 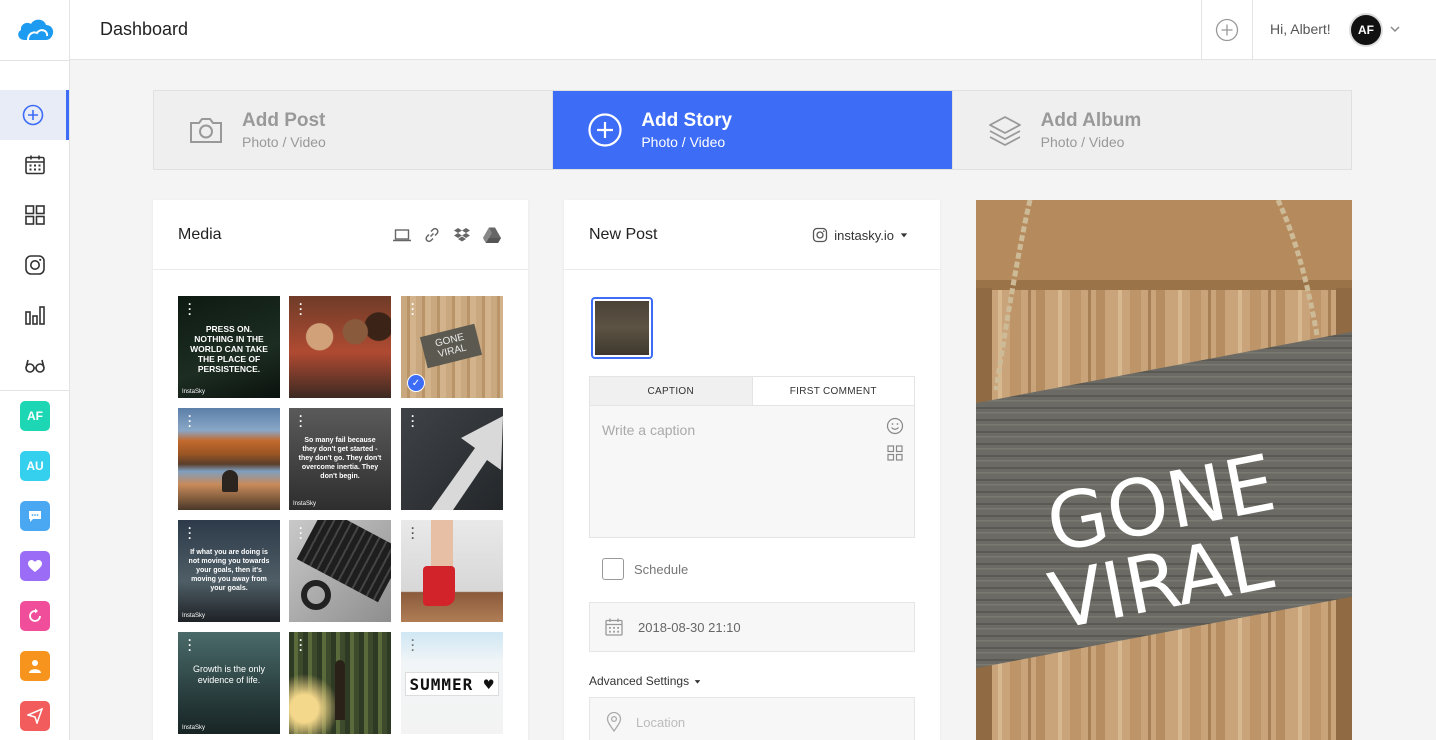 I want to click on sidebar-item-calendar, so click(x=34, y=165).